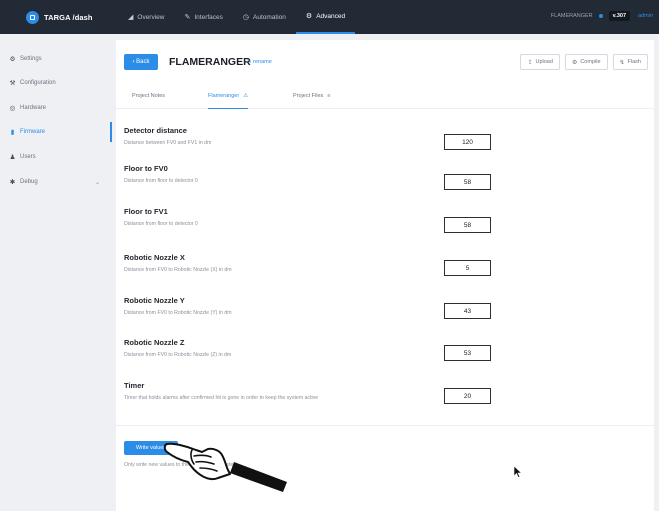 The width and height of the screenshot is (659, 511). Describe the element at coordinates (154, 257) in the screenshot. I see `param-name: Robotic Nozzle X` at that location.